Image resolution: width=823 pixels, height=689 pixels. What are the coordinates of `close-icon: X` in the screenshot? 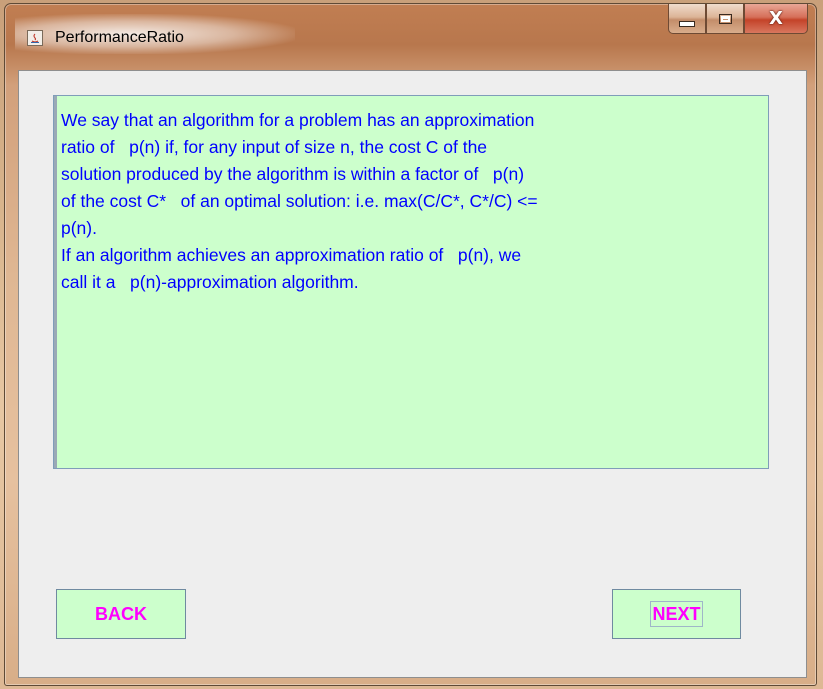 It's located at (776, 18).